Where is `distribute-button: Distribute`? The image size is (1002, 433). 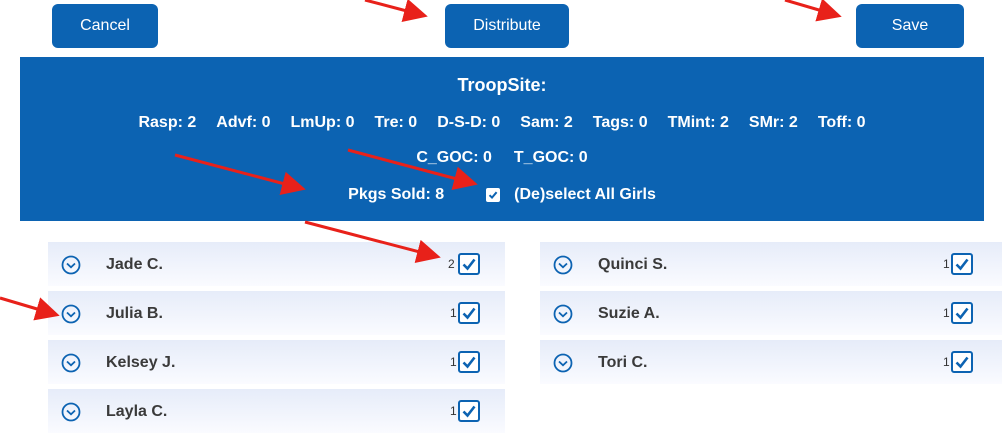 distribute-button: Distribute is located at coordinates (507, 26).